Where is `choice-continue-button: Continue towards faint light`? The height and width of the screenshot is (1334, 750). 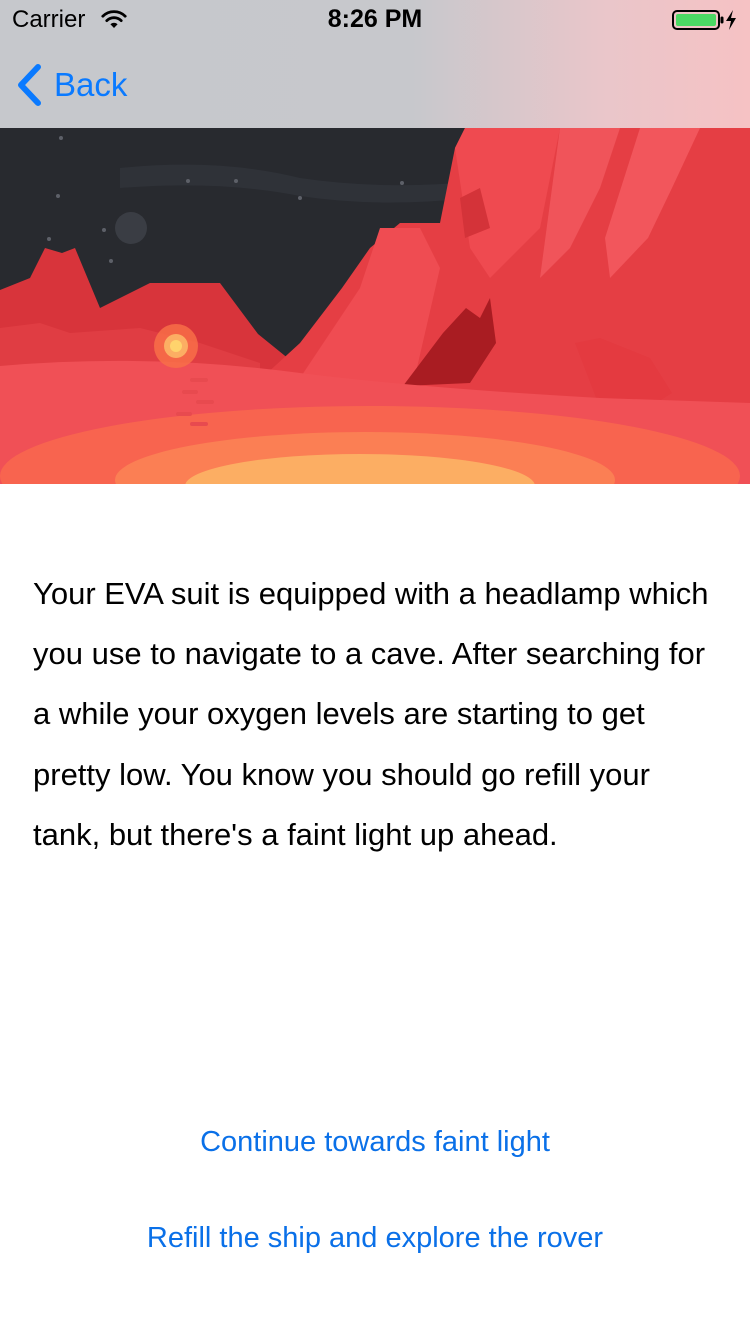
choice-continue-button: Continue towards faint light is located at coordinates (375, 1142).